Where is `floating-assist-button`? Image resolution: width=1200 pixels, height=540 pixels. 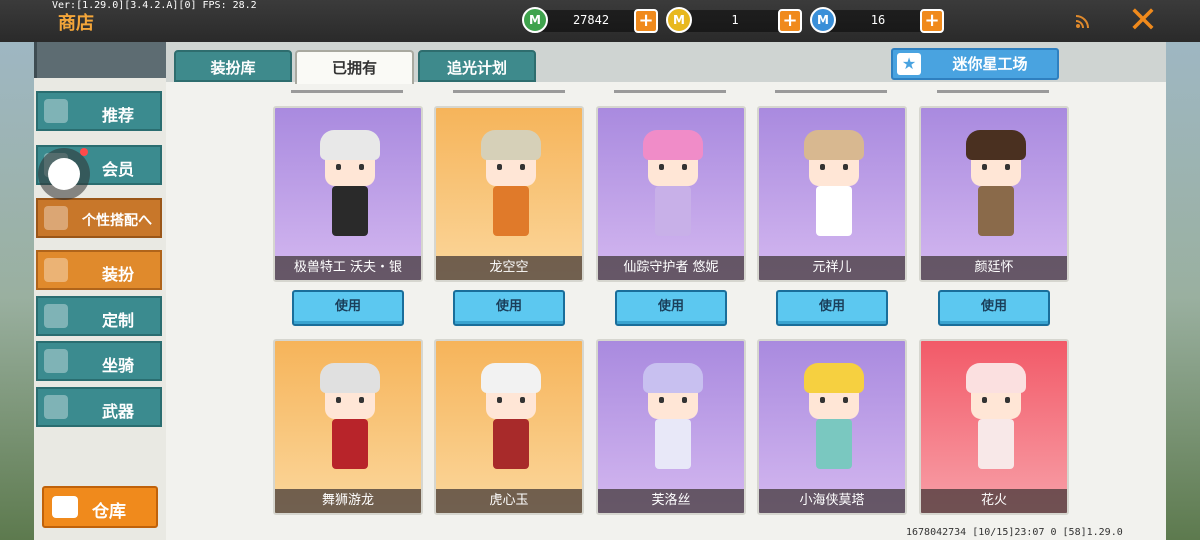
floating-assist-button is located at coordinates (64, 174).